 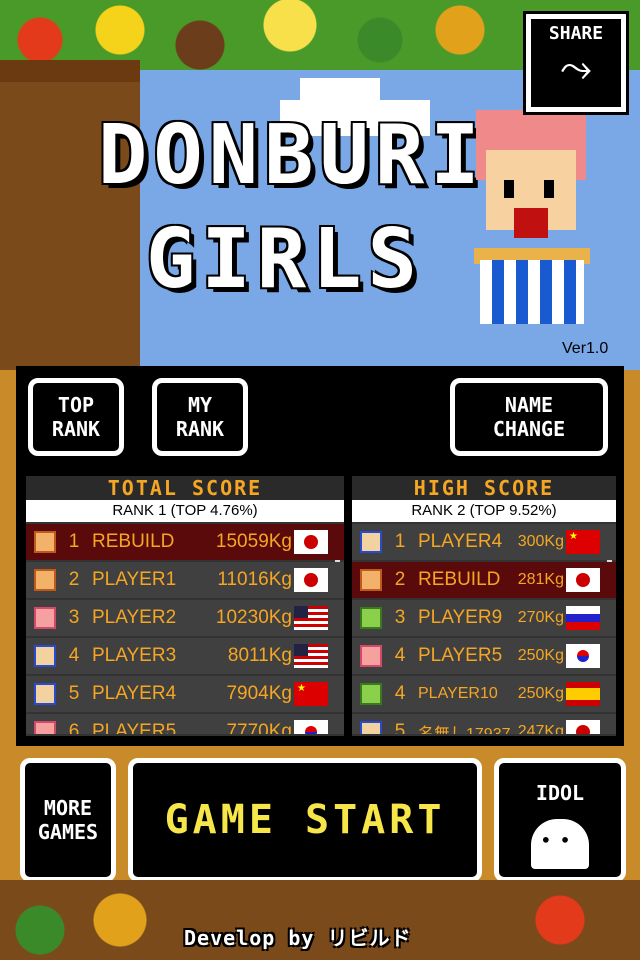 I want to click on rank-number: 6, so click(x=74, y=727).